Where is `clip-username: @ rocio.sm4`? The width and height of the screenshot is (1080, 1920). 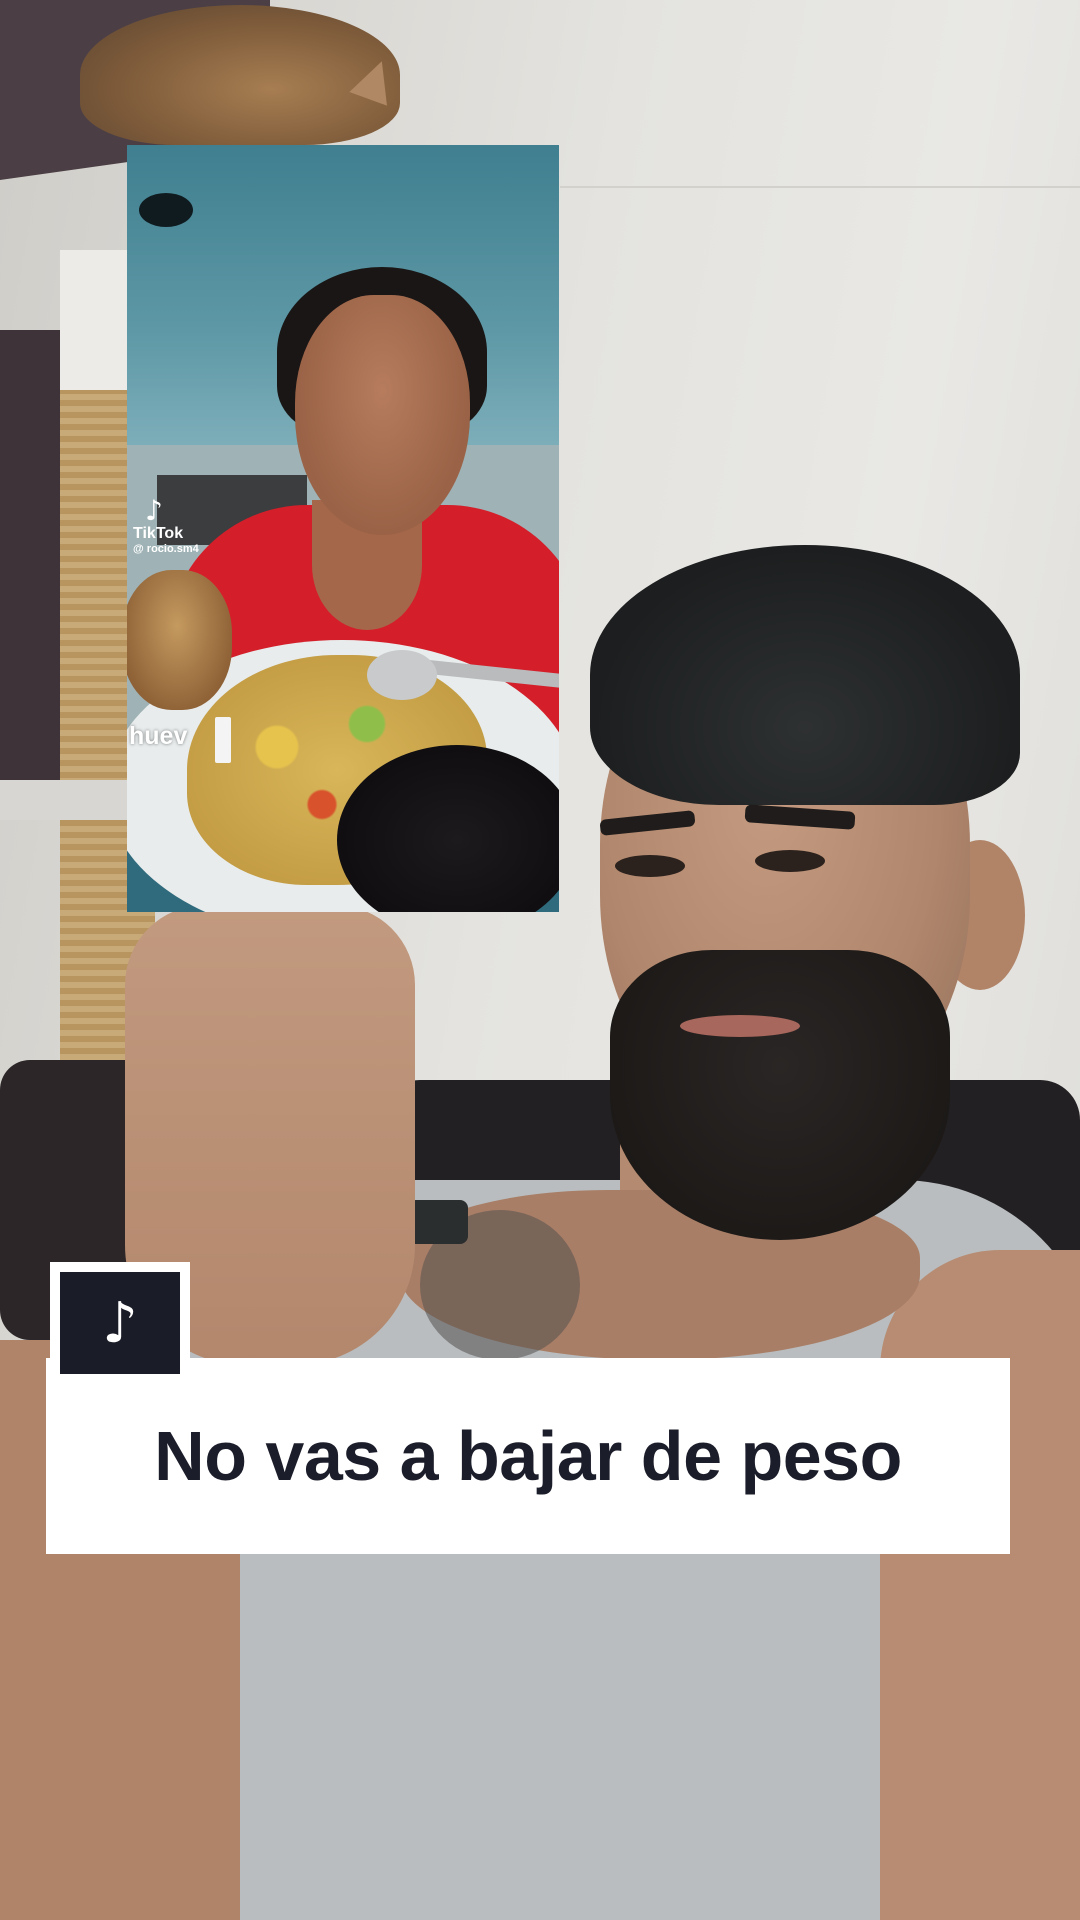 clip-username: @ rocio.sm4 is located at coordinates (166, 549).